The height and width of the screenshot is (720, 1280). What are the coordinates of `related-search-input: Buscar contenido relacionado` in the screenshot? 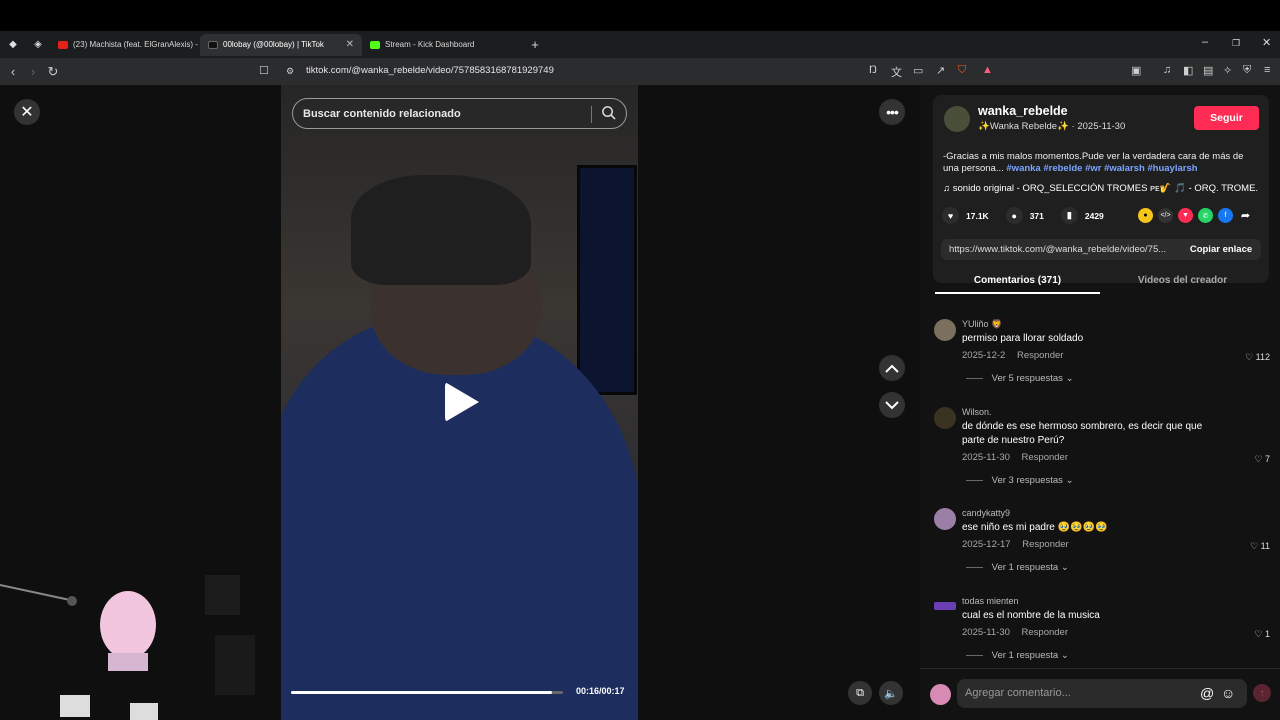 It's located at (459, 113).